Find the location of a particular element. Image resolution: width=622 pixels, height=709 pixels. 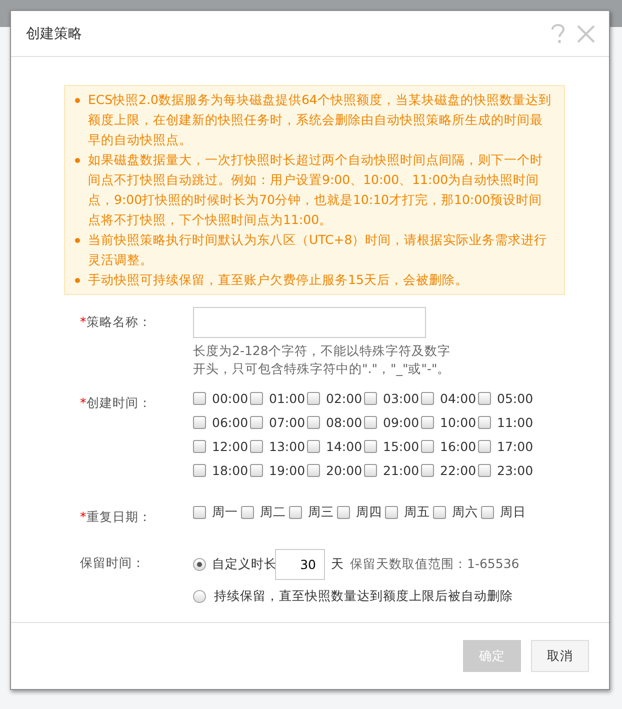

checkbox-label: 01:00 is located at coordinates (287, 398).